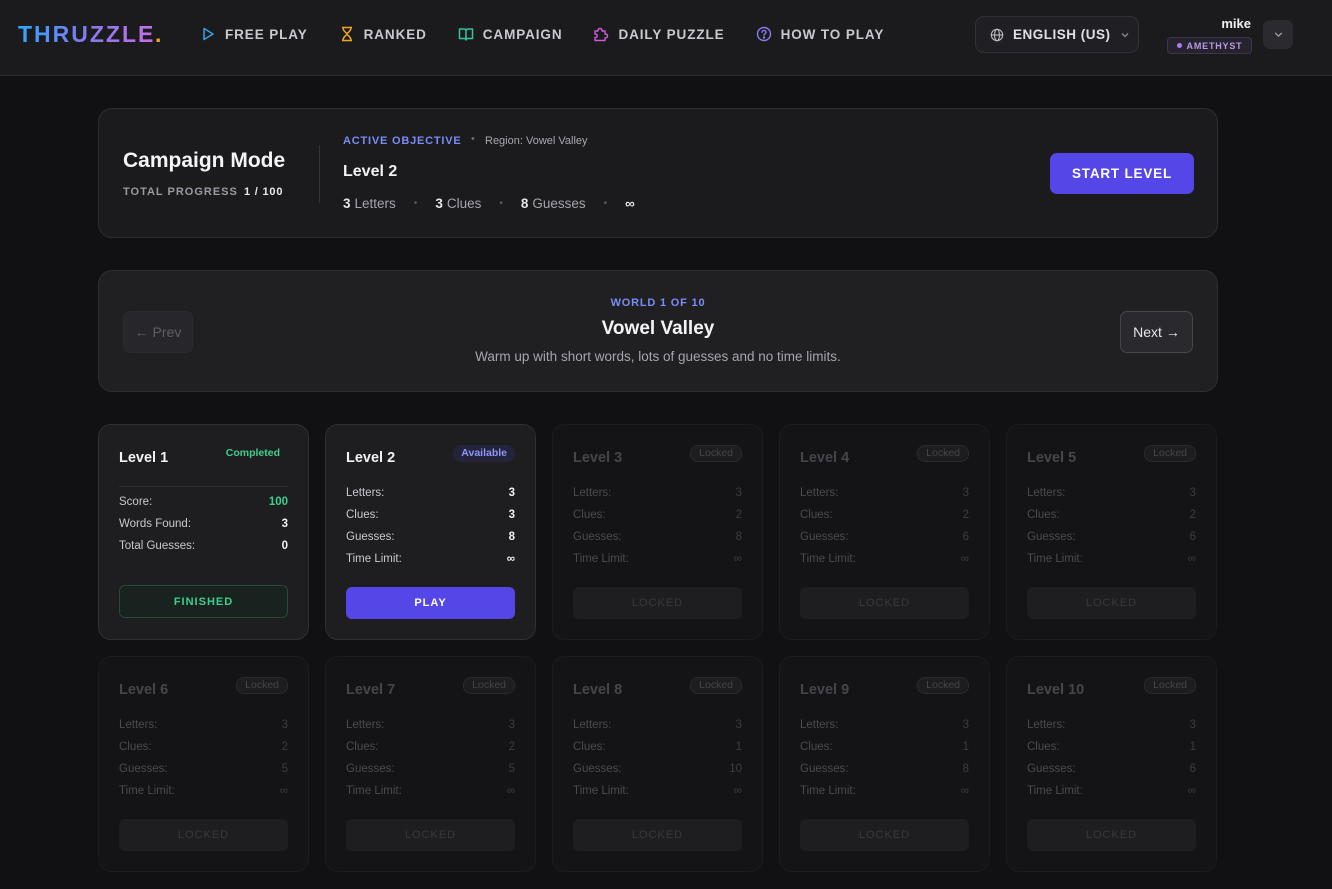 The height and width of the screenshot is (889, 1332). Describe the element at coordinates (820, 34) in the screenshot. I see `nav-how-to-play: HOW TO PLAY` at that location.